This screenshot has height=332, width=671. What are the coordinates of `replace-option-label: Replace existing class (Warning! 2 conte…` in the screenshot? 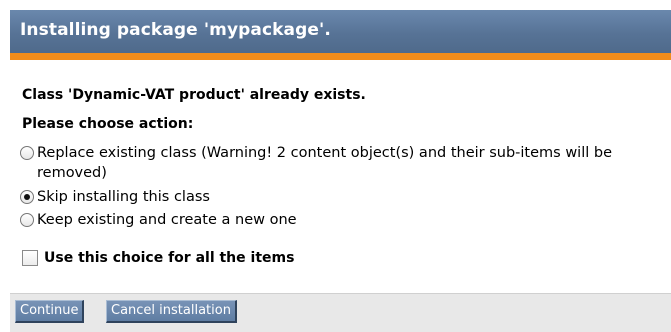 It's located at (348, 163).